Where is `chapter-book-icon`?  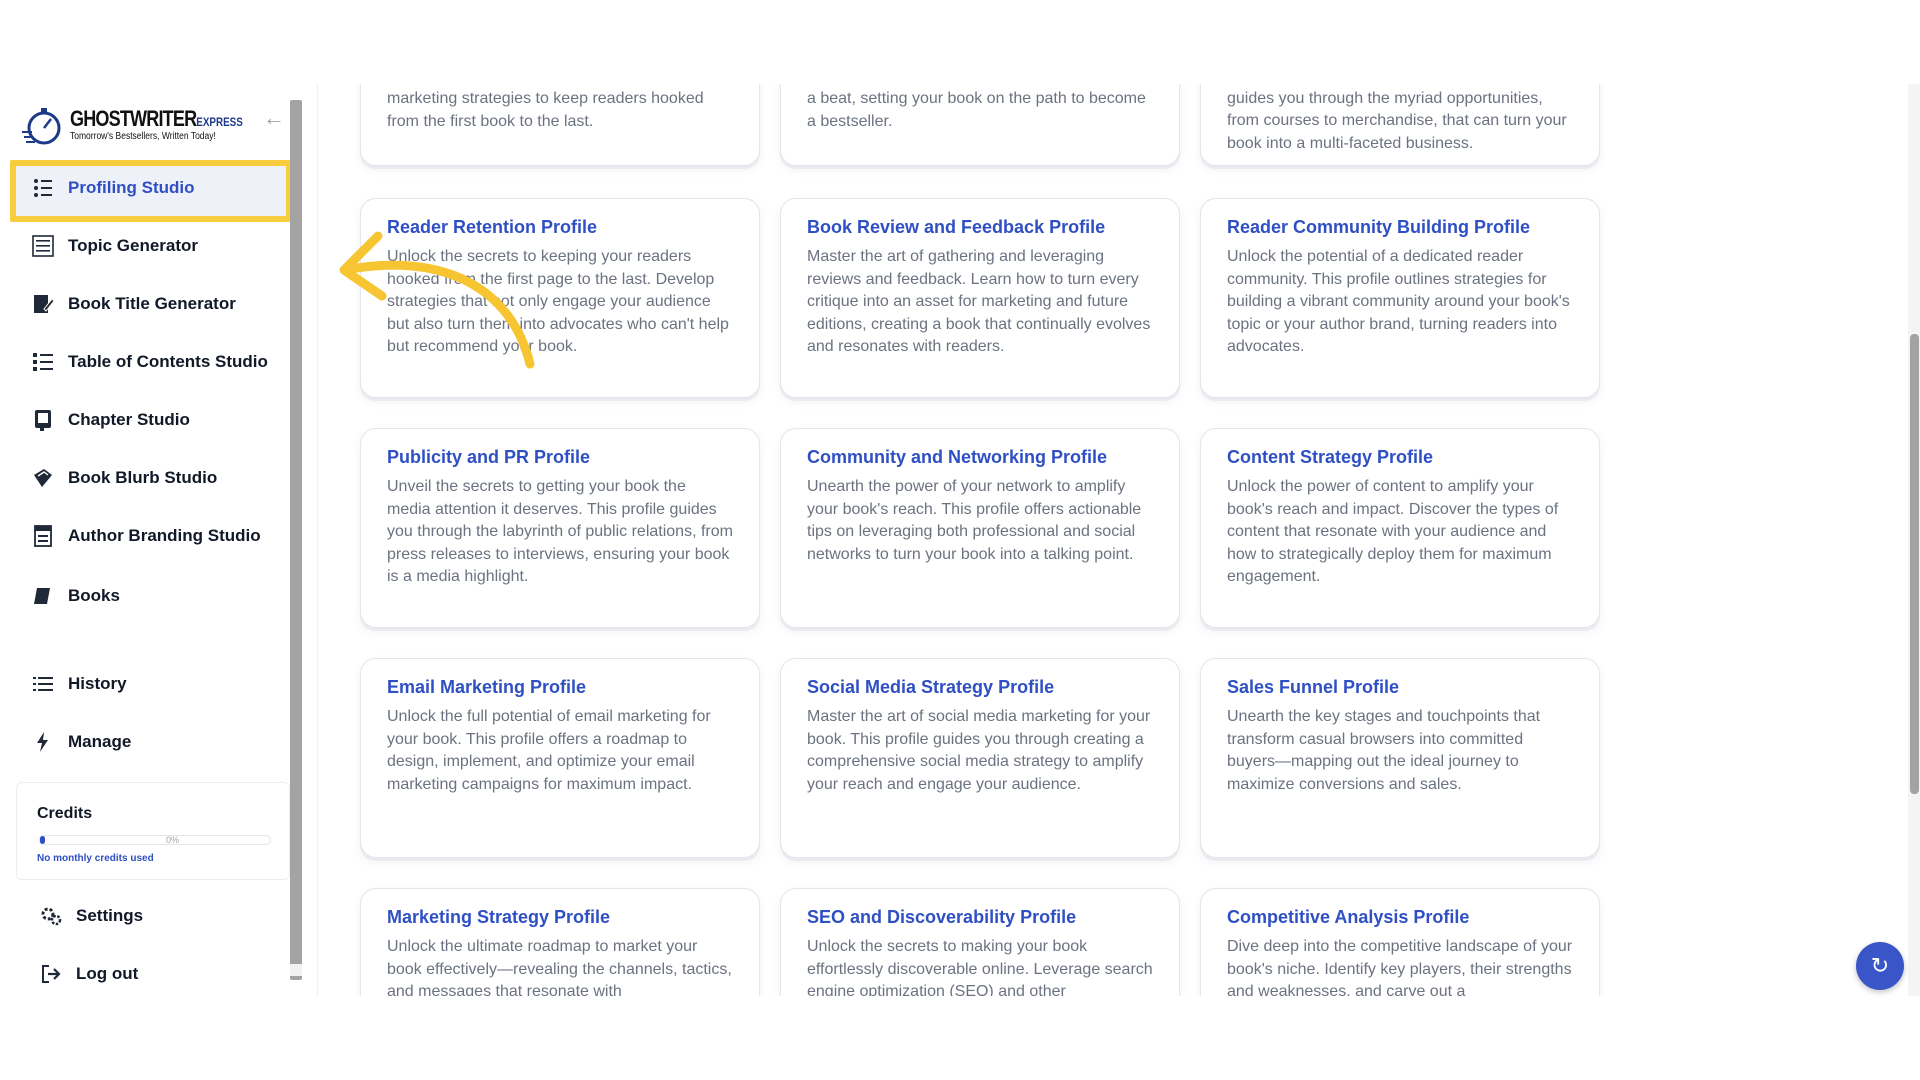 chapter-book-icon is located at coordinates (43, 420).